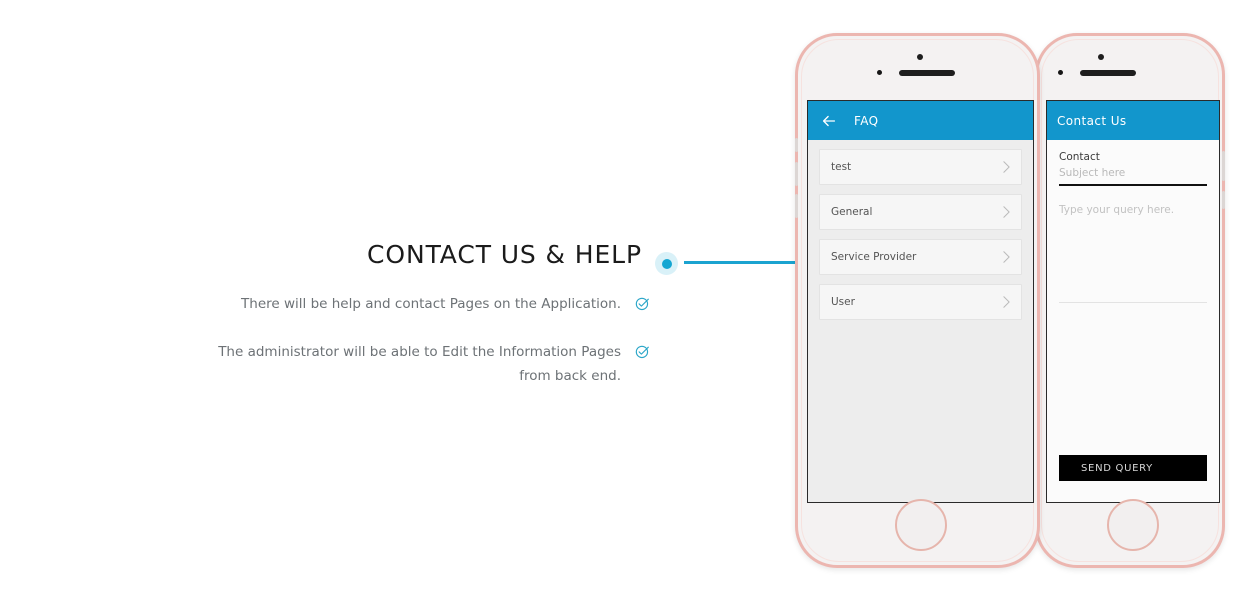  What do you see at coordinates (1133, 120) in the screenshot?
I see `contact-appbar: Contact Us` at bounding box center [1133, 120].